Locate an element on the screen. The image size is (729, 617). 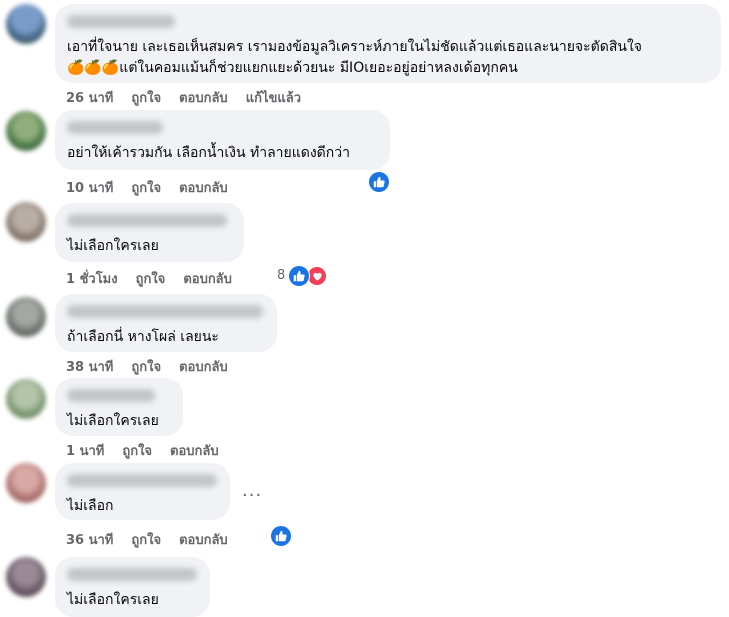
comment-actions: 10 นาที ถูกใจ ตอบกลับ is located at coordinates (156, 187).